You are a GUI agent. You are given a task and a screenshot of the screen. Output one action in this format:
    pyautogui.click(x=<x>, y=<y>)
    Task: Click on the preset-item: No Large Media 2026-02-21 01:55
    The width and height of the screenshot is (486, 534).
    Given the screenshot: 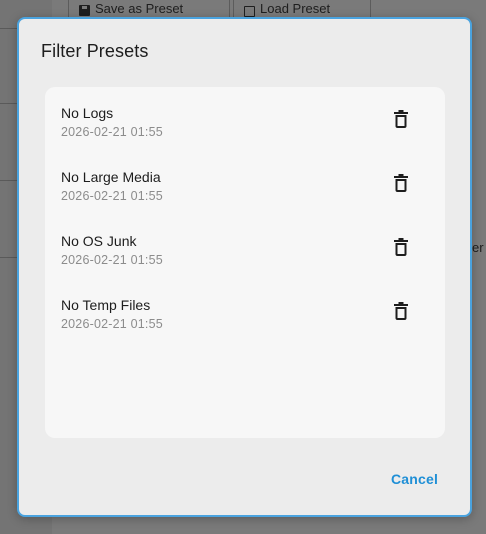 What is the action you would take?
    pyautogui.click(x=245, y=183)
    